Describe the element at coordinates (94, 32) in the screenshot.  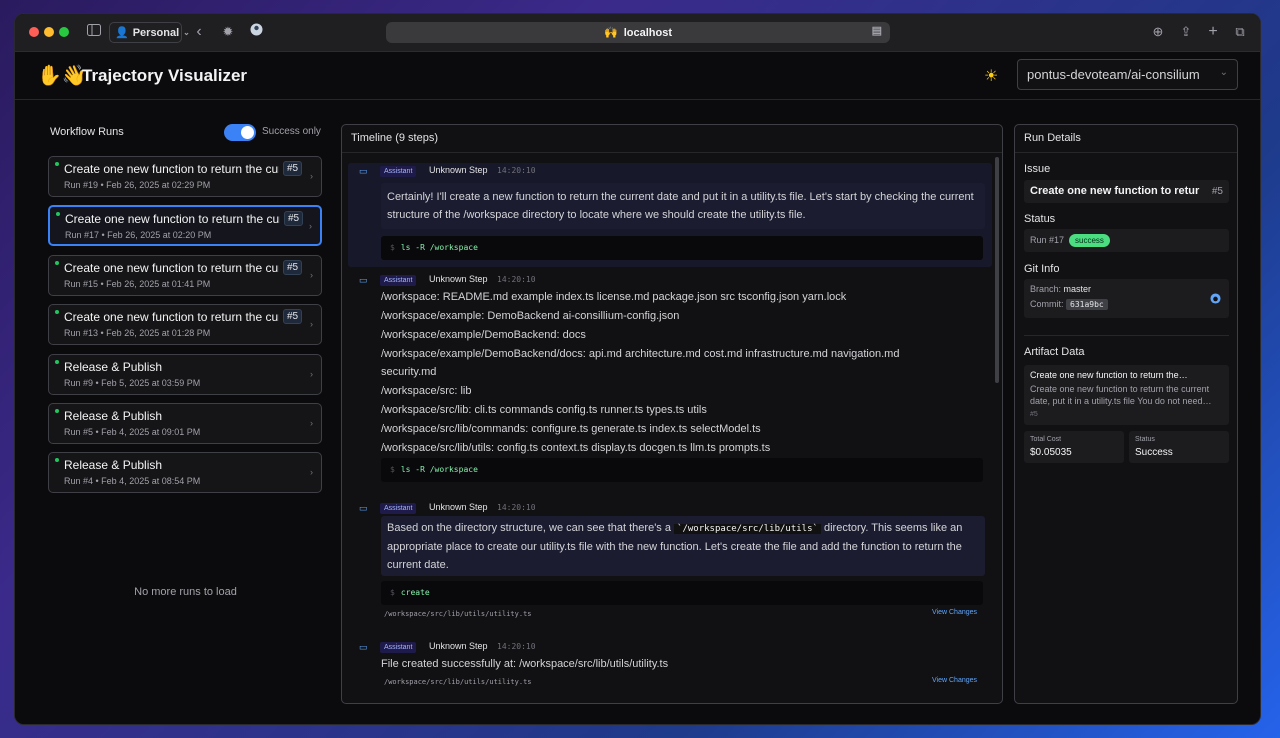
I see `sidebar-toggle-icon` at that location.